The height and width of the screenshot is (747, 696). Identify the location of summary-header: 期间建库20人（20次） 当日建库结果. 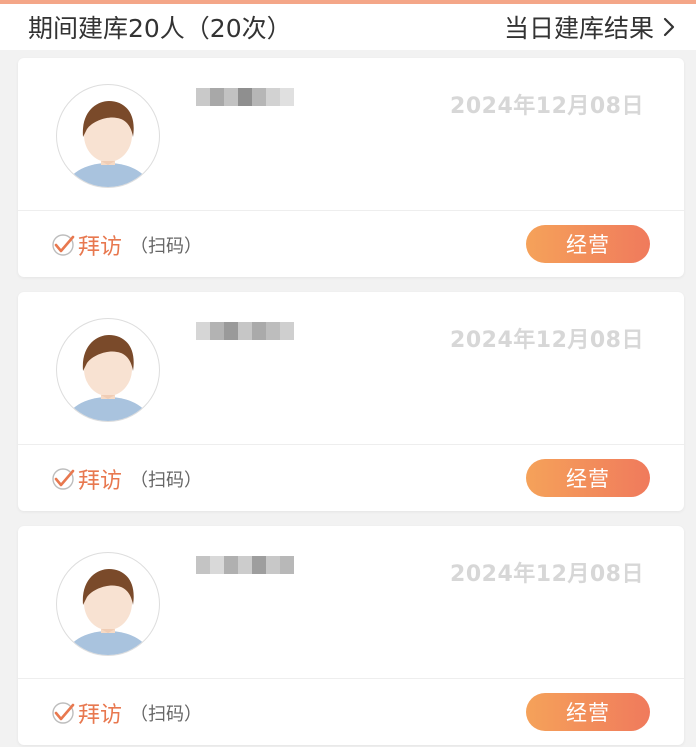
(348, 27).